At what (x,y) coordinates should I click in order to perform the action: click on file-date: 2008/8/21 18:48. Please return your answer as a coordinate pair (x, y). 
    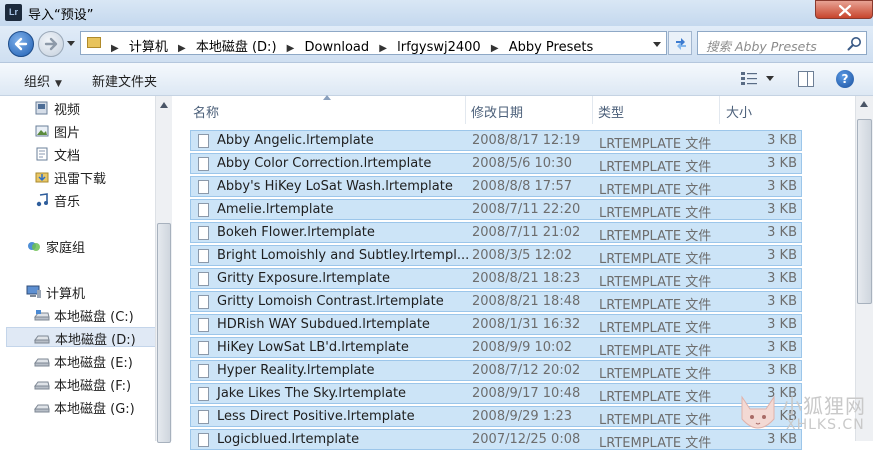
    Looking at the image, I should click on (526, 301).